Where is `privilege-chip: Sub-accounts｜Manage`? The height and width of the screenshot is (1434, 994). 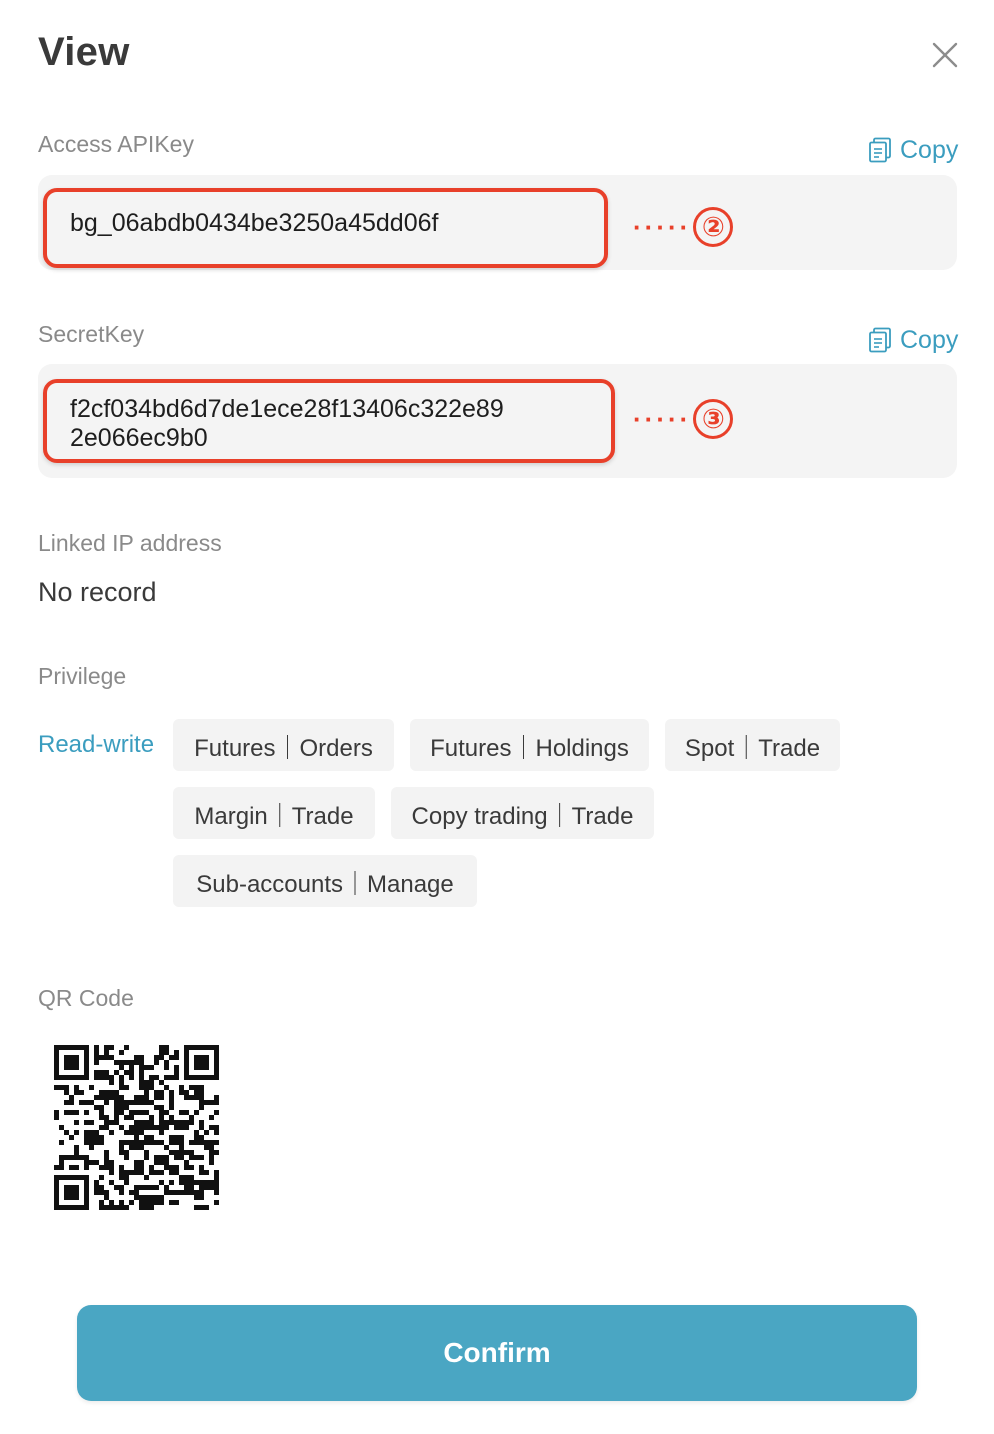
privilege-chip: Sub-accounts｜Manage is located at coordinates (325, 881).